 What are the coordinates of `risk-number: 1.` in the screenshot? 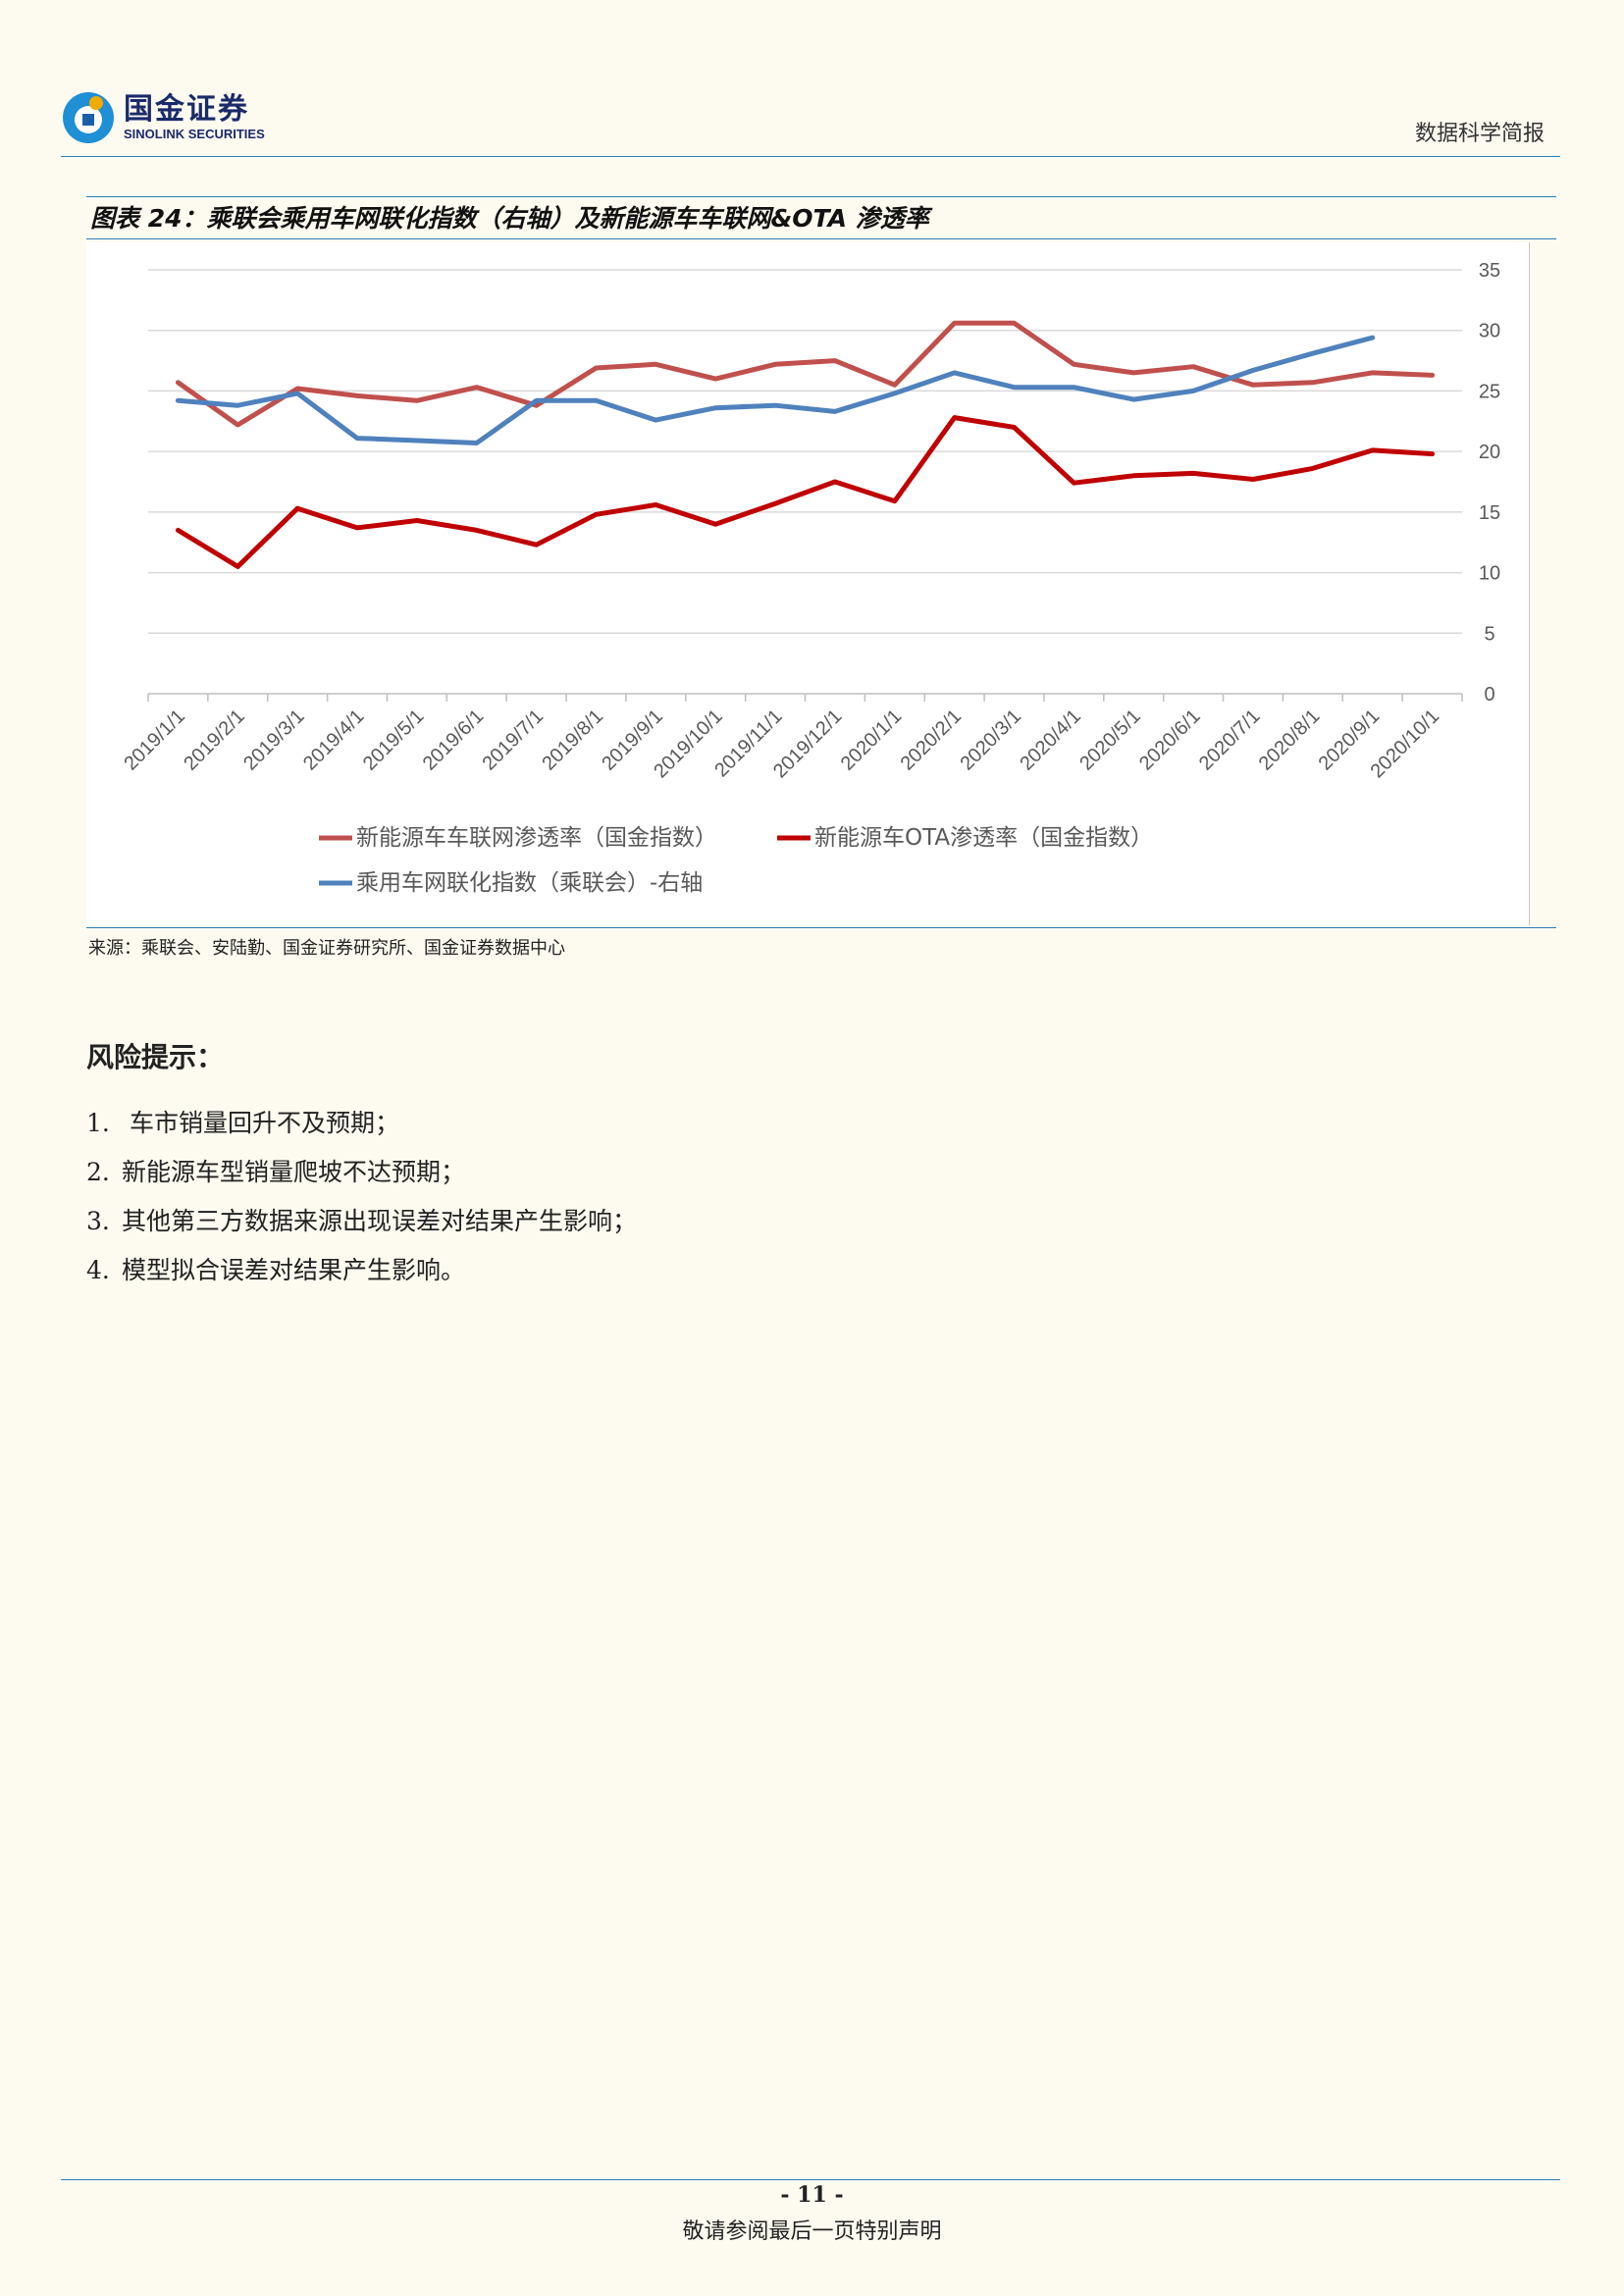 It's located at (98, 1123).